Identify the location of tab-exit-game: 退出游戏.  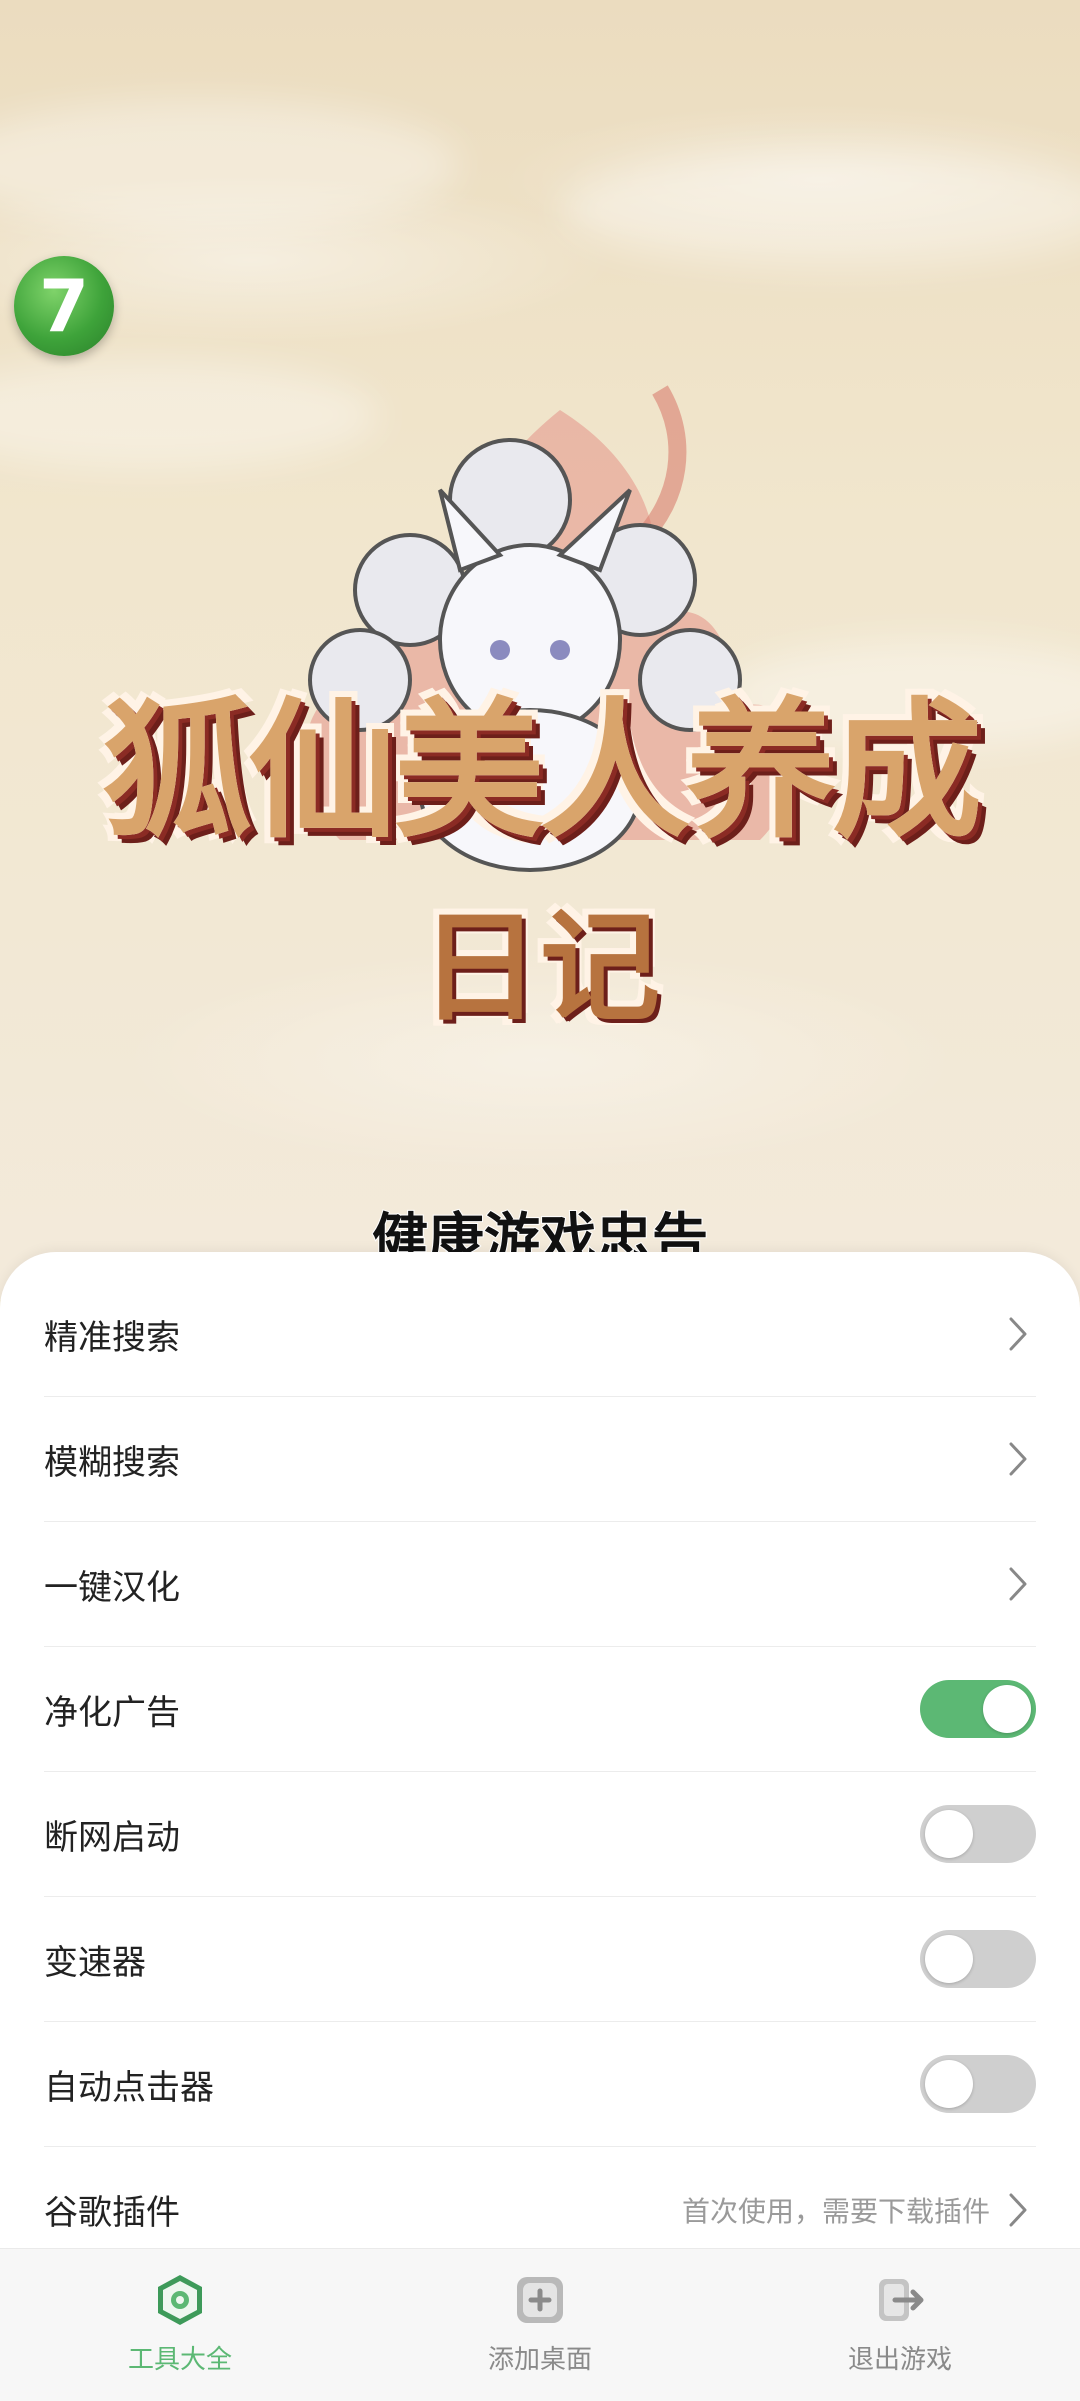
(900, 2325).